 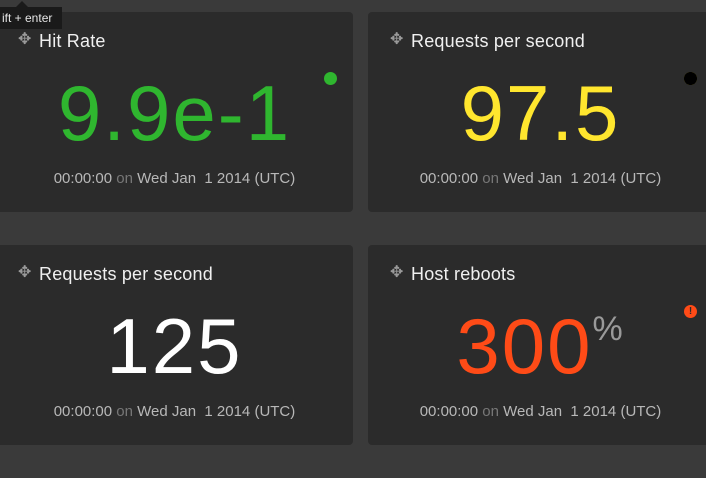 What do you see at coordinates (690, 78) in the screenshot?
I see `status-warning-icon` at bounding box center [690, 78].